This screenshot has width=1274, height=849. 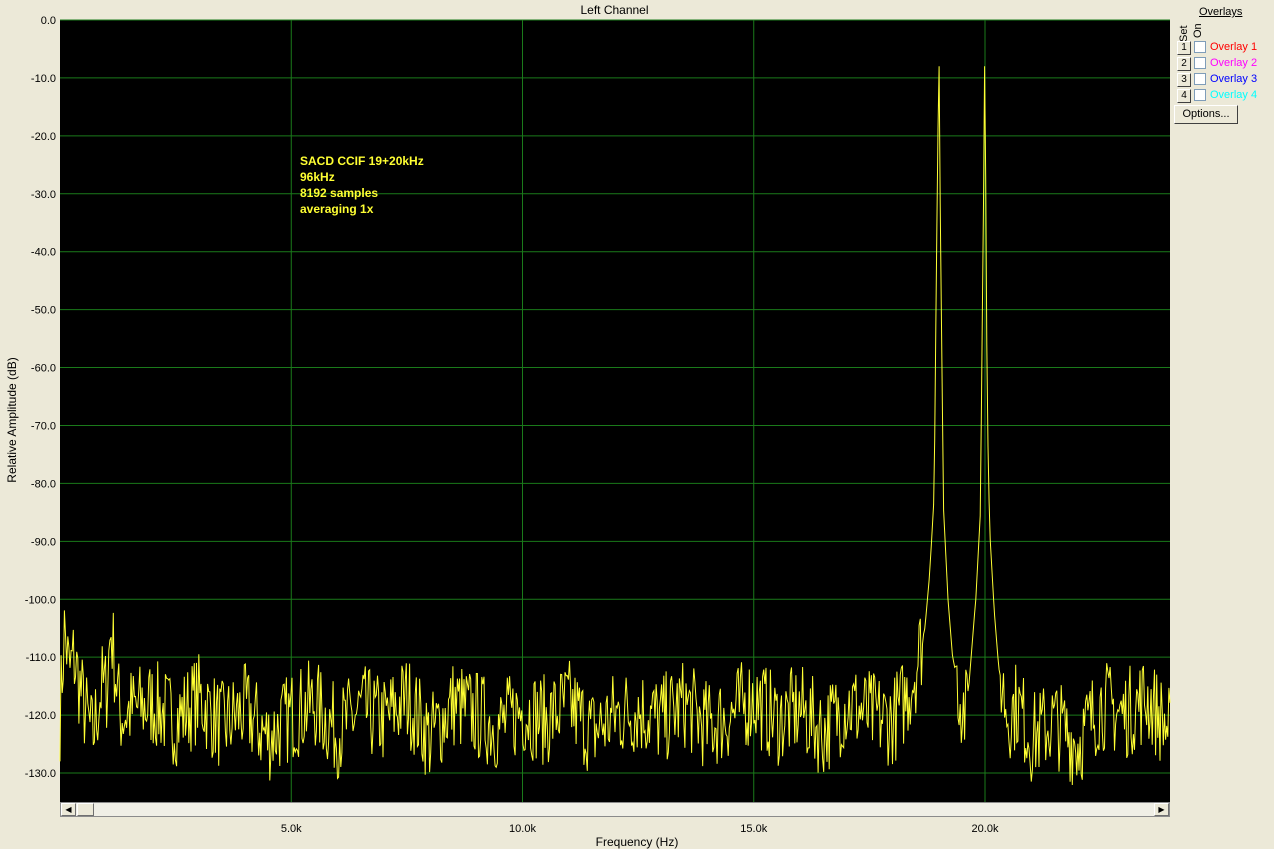 I want to click on y-tick-label: 0.0, so click(x=48, y=21).